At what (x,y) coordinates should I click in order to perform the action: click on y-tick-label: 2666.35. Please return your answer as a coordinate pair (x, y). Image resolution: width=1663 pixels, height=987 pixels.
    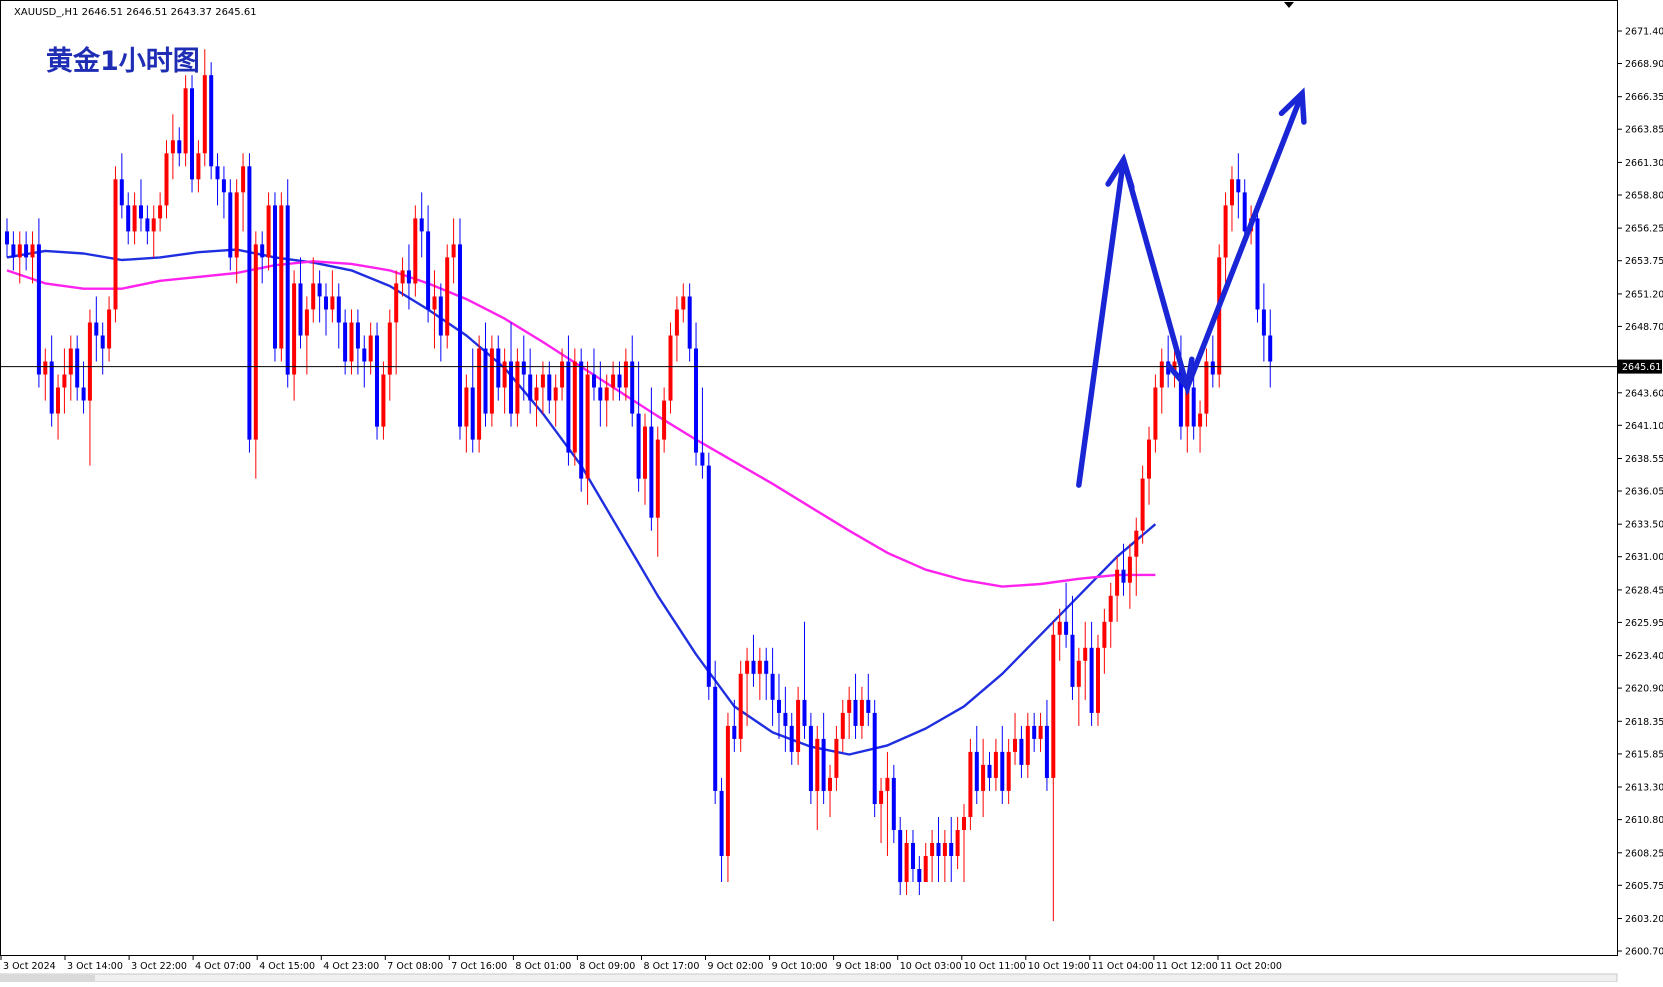
    Looking at the image, I should click on (1644, 97).